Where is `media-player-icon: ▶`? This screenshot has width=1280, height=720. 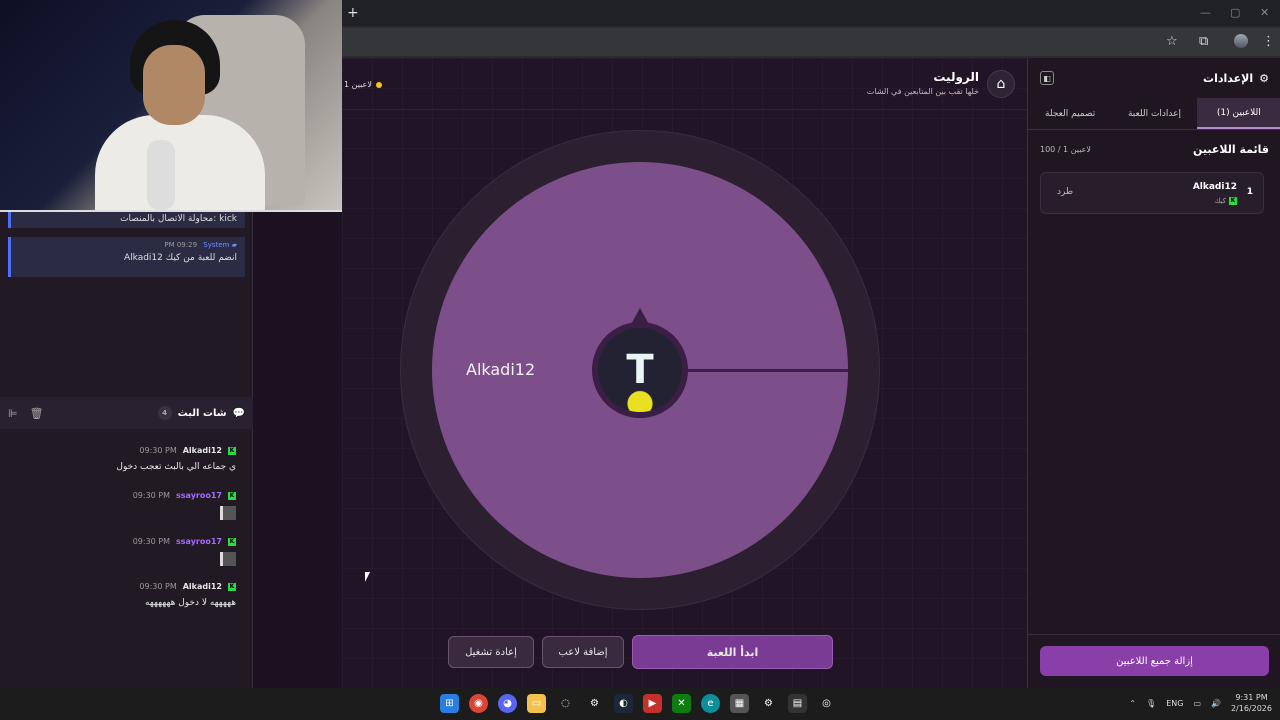 media-player-icon: ▶ is located at coordinates (652, 703).